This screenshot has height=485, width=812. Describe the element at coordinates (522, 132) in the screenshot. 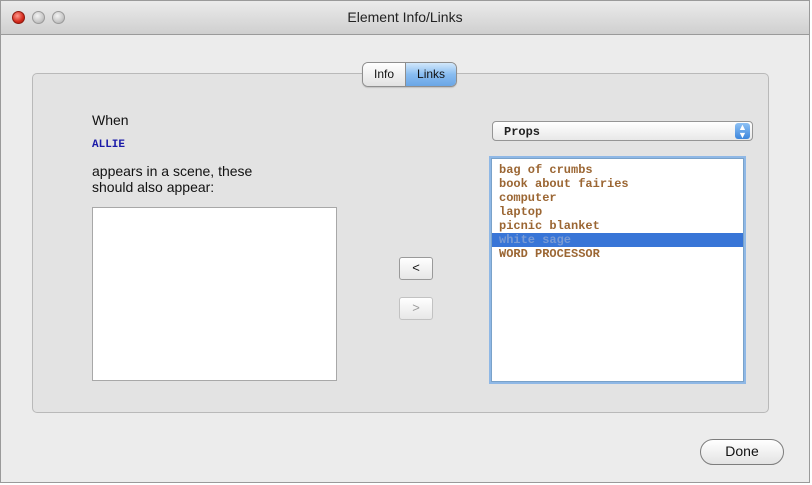

I see `category-select-value: Props` at that location.